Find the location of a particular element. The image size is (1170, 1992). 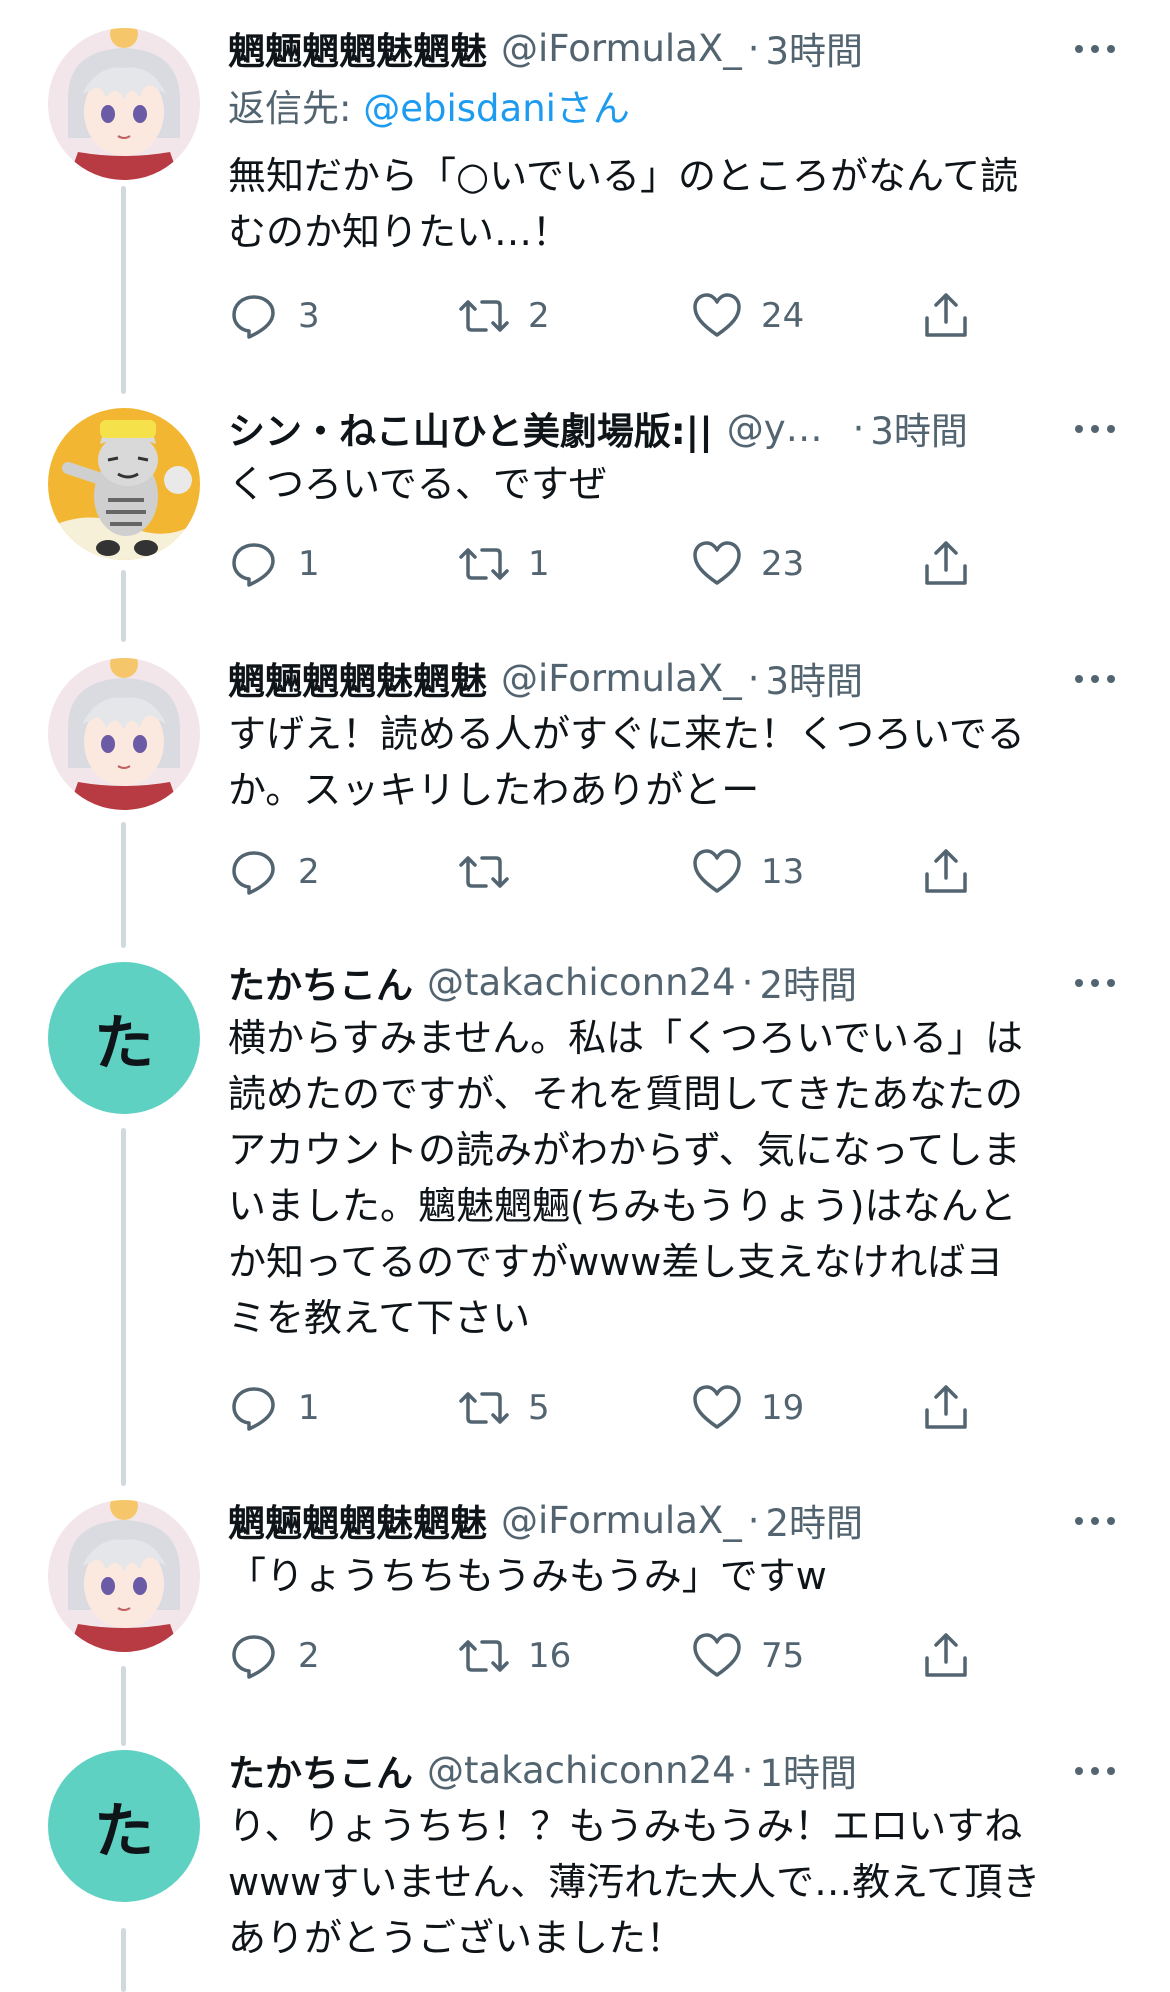

tweet-text-line: いました。魑魅魍魎(ちみもうりょう)はなんと is located at coordinates (622, 1206).